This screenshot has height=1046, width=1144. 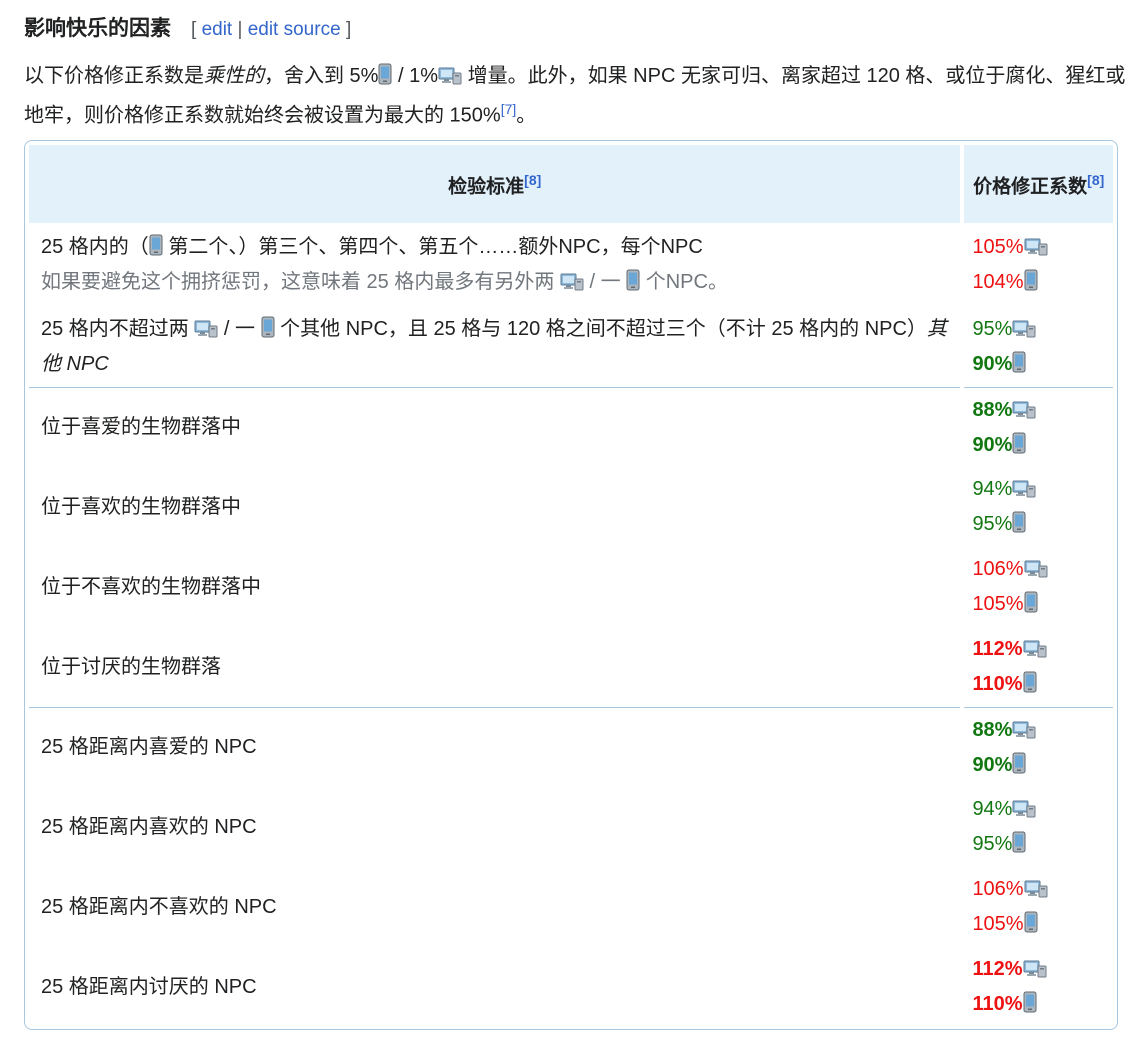 I want to click on table-row: 位于讨厌的生物群落 112% 110%, so click(x=571, y=667).